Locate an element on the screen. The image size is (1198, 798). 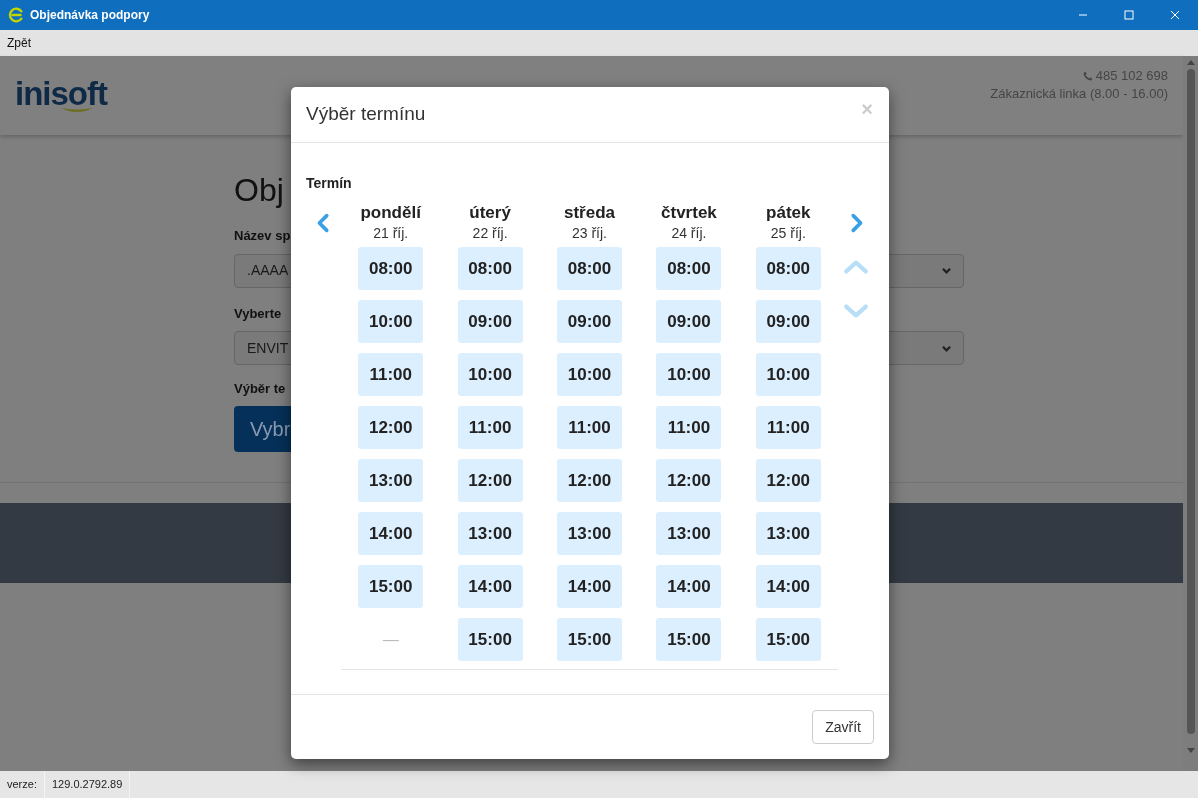
close-dialog-button: Zavřít is located at coordinates (843, 727).